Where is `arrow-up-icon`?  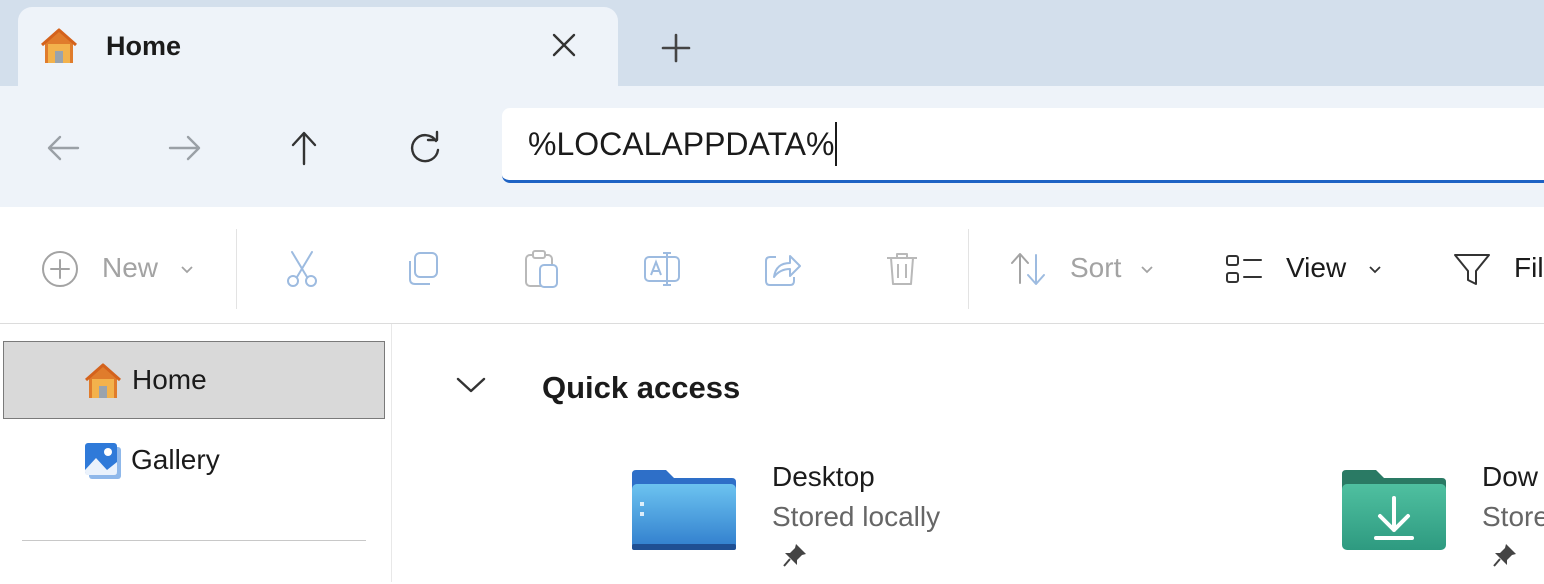 arrow-up-icon is located at coordinates (304, 148).